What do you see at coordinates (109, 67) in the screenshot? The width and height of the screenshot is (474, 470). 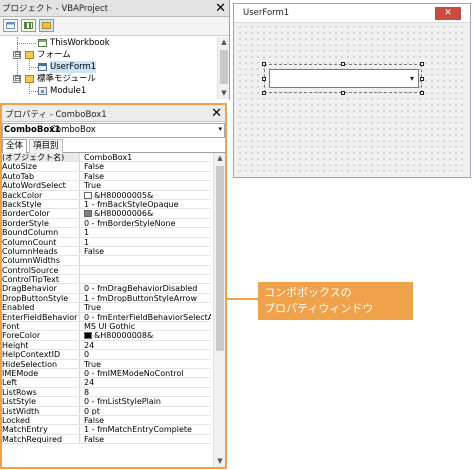 I see `tree-item-userform1: UserForm1` at bounding box center [109, 67].